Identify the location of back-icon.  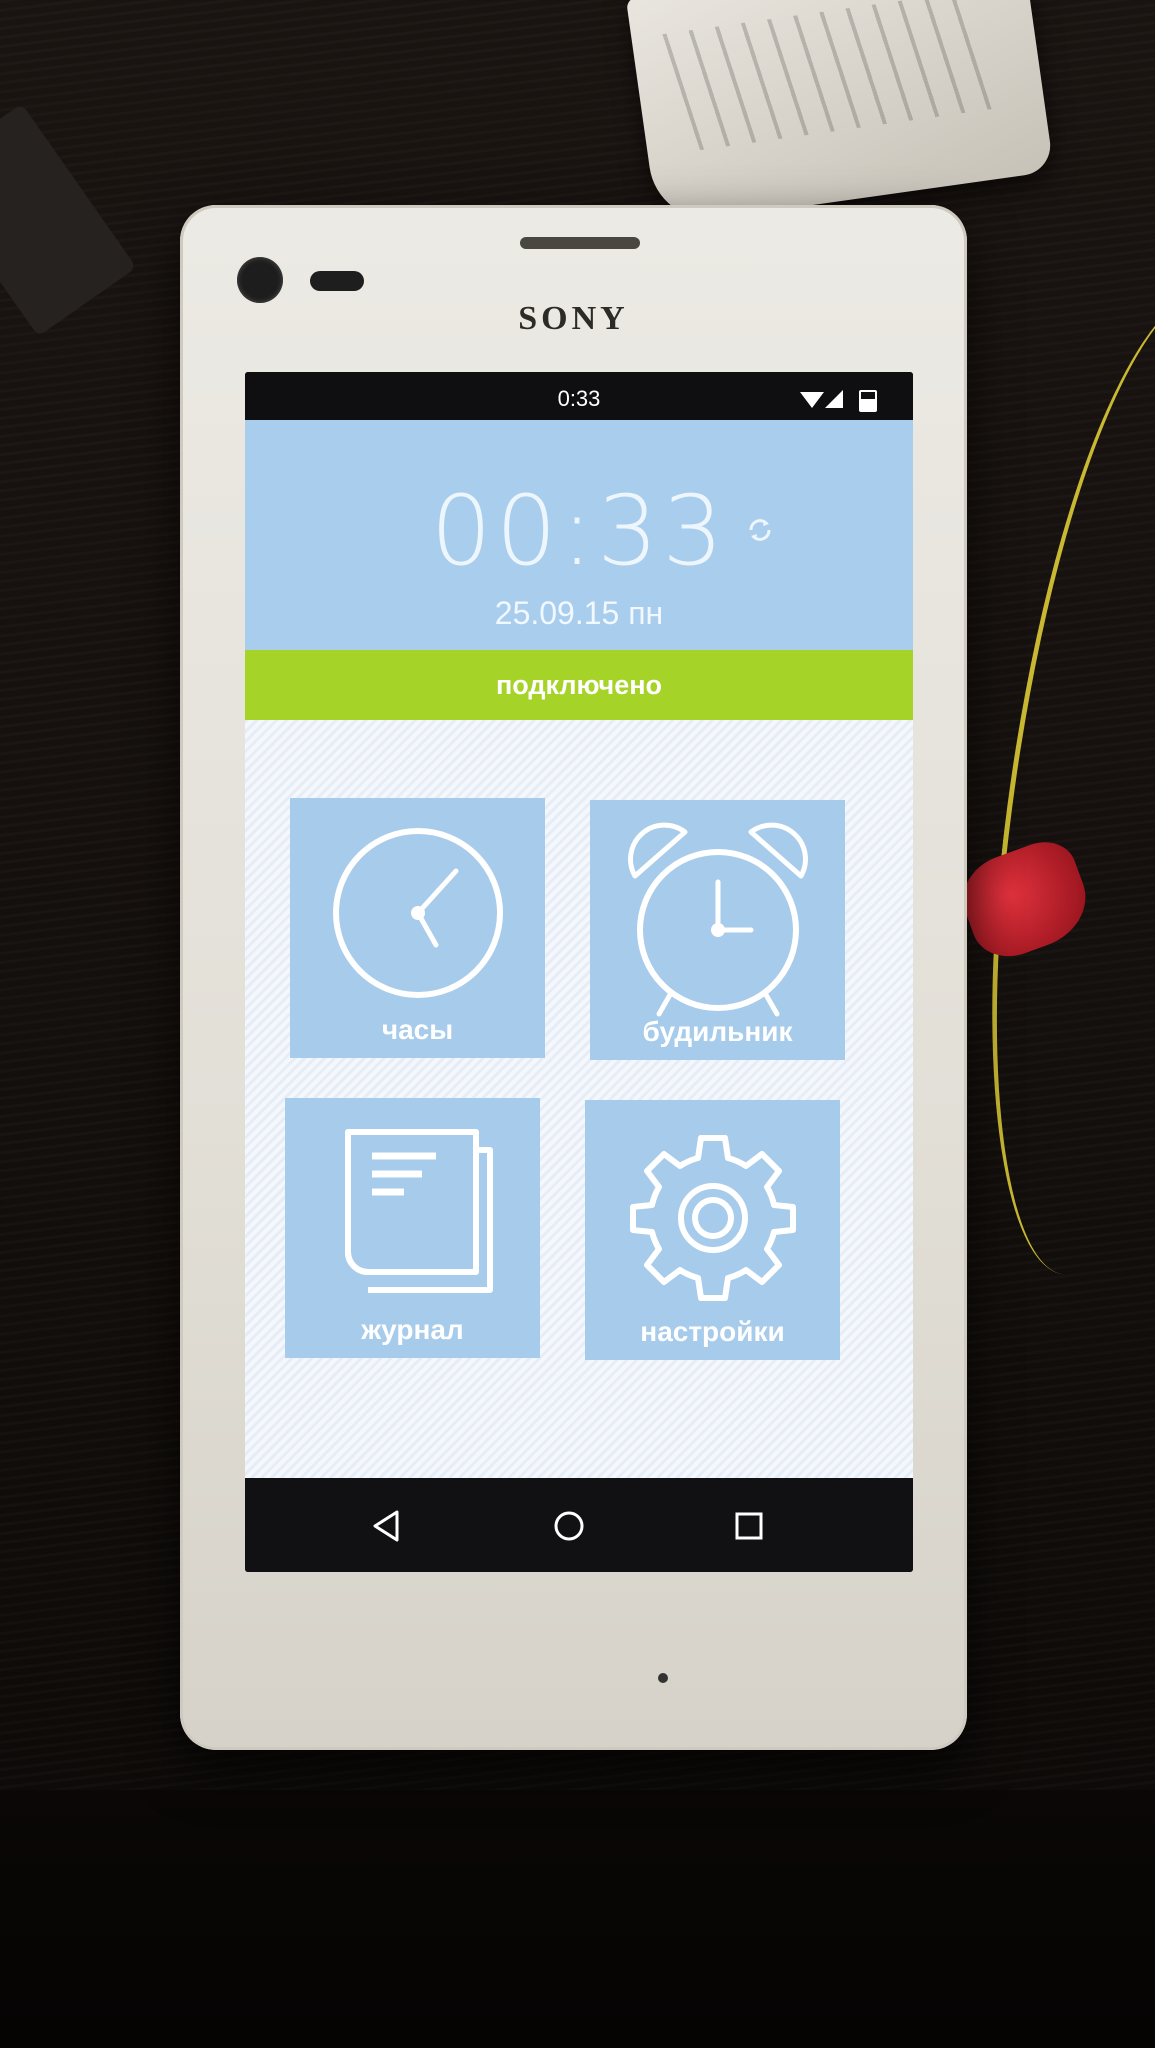
(387, 1526).